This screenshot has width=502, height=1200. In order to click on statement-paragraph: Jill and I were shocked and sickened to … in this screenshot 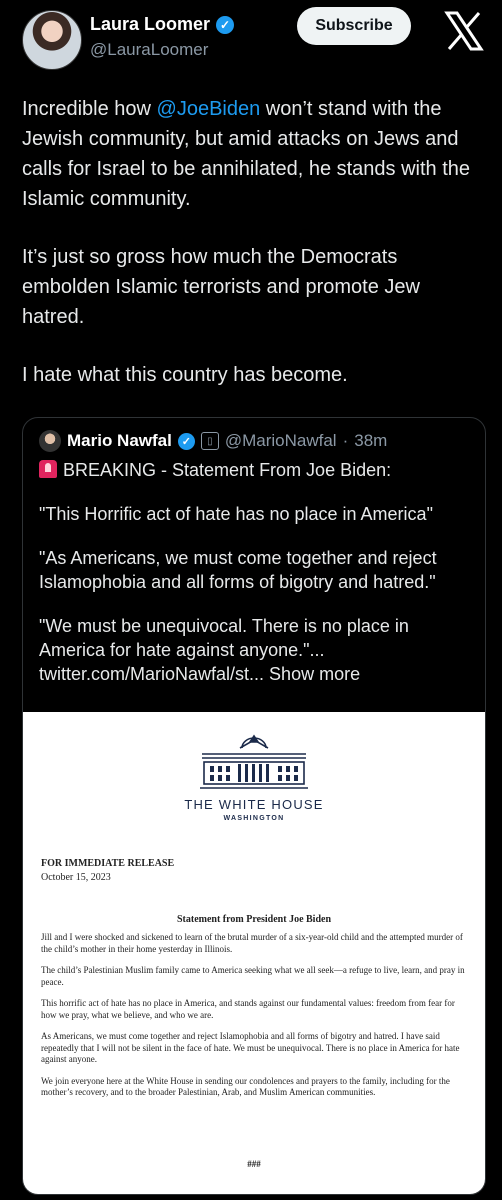, I will do `click(252, 943)`.